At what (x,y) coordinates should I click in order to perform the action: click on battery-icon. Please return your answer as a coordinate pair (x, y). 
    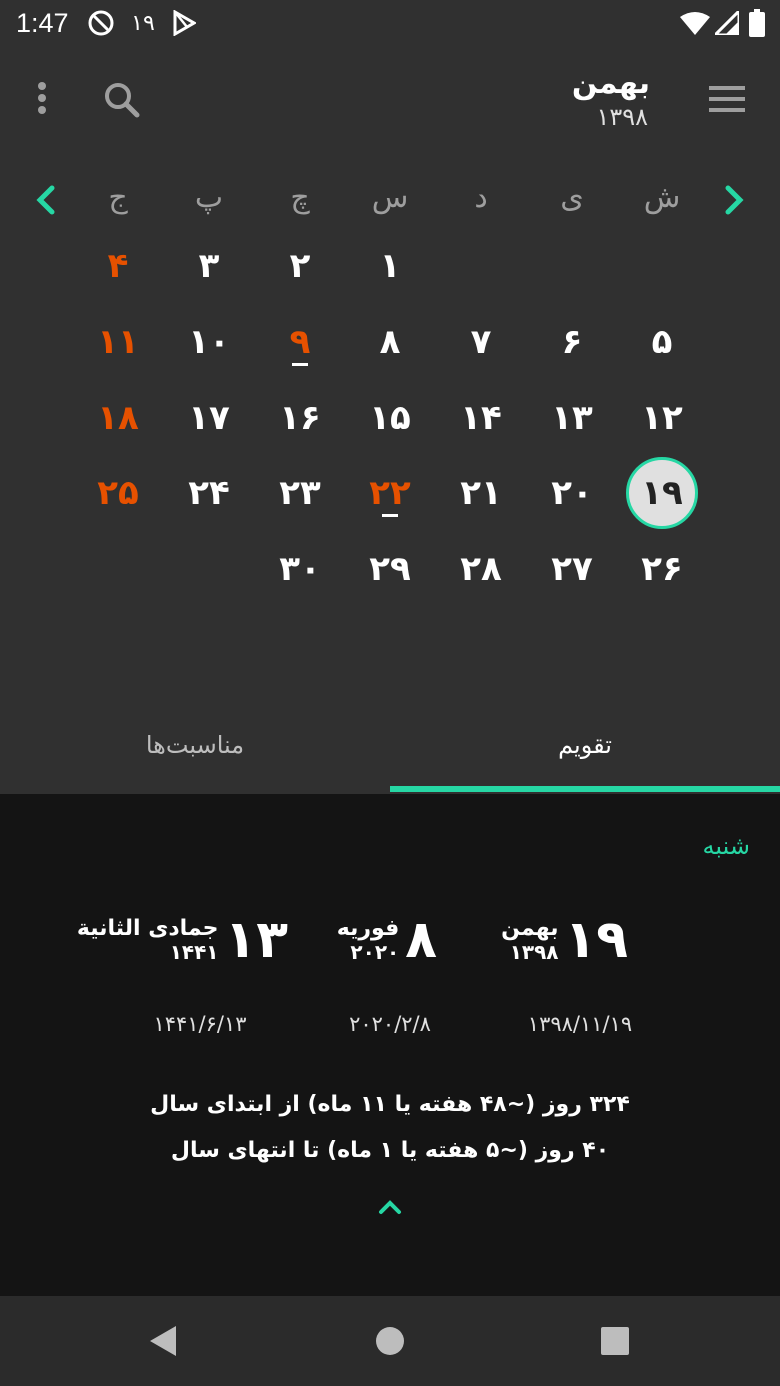
    Looking at the image, I should click on (757, 23).